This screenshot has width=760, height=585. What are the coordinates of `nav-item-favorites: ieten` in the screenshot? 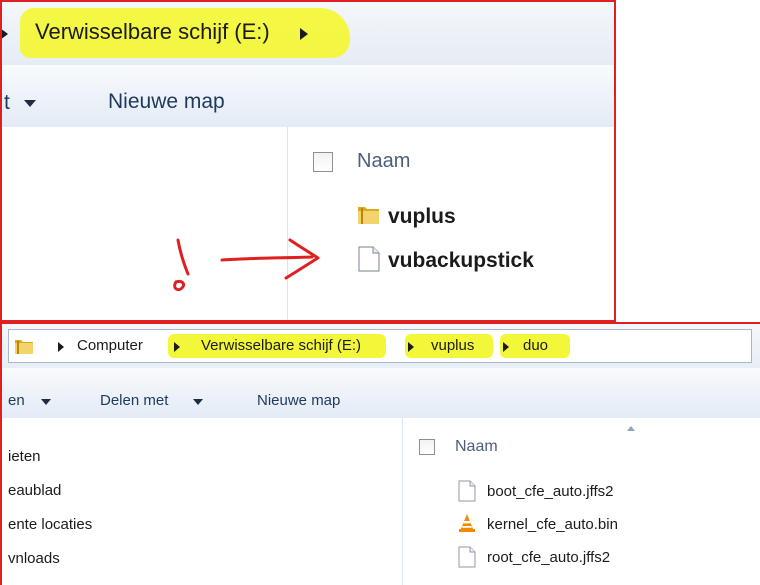 It's located at (24, 456).